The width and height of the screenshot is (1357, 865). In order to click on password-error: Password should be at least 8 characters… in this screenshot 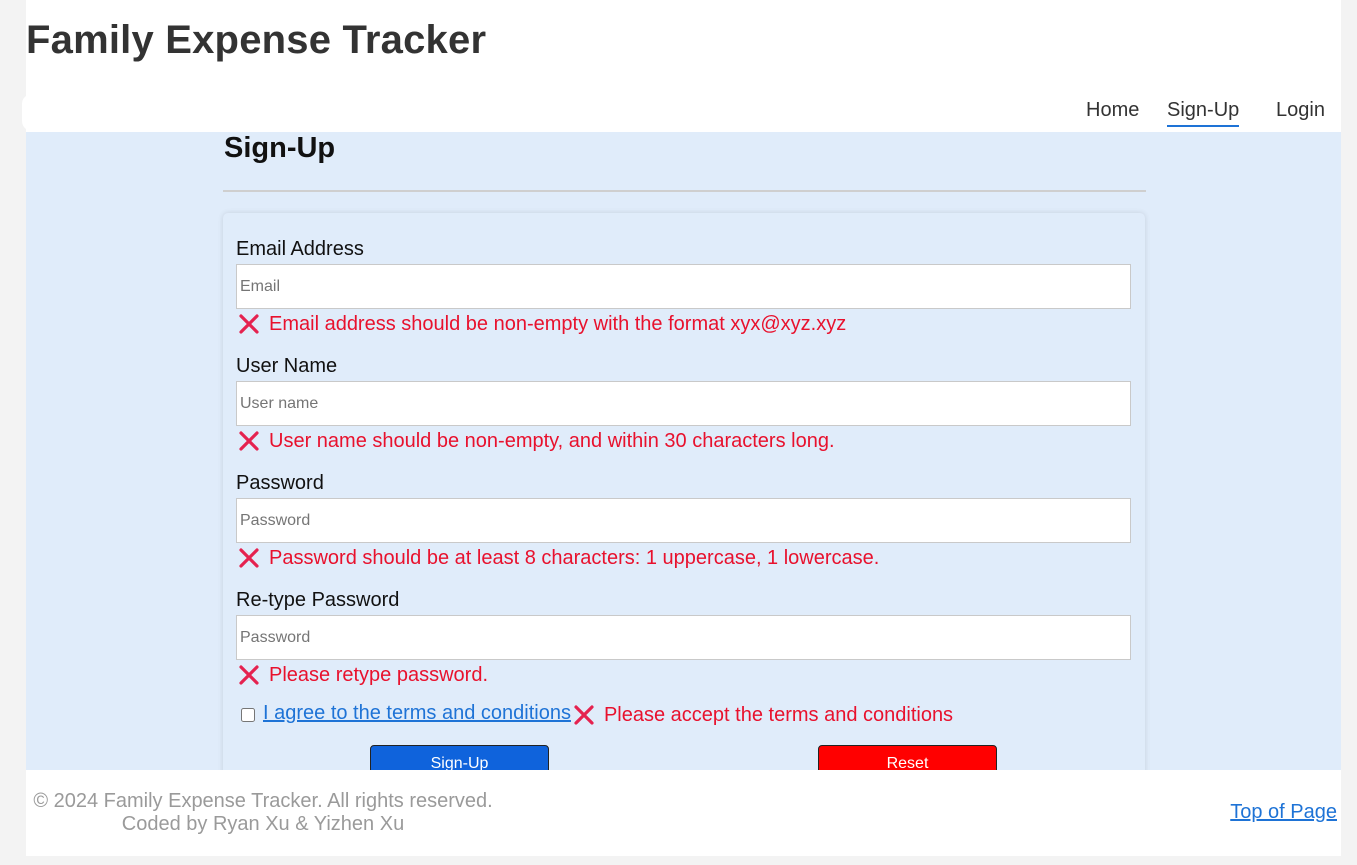, I will do `click(558, 558)`.